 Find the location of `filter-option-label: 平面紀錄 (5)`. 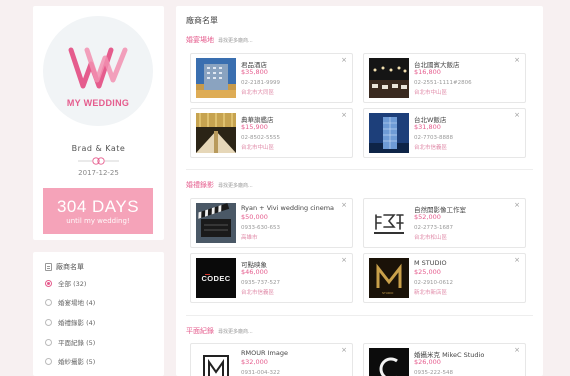

filter-option-label: 平面紀錄 (5) is located at coordinates (77, 343).